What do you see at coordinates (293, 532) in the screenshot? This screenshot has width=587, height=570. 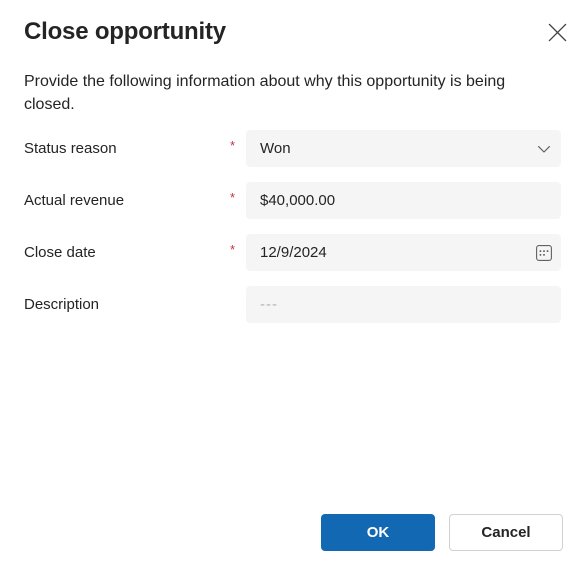 I see `dialog-footer: OK Cancel` at bounding box center [293, 532].